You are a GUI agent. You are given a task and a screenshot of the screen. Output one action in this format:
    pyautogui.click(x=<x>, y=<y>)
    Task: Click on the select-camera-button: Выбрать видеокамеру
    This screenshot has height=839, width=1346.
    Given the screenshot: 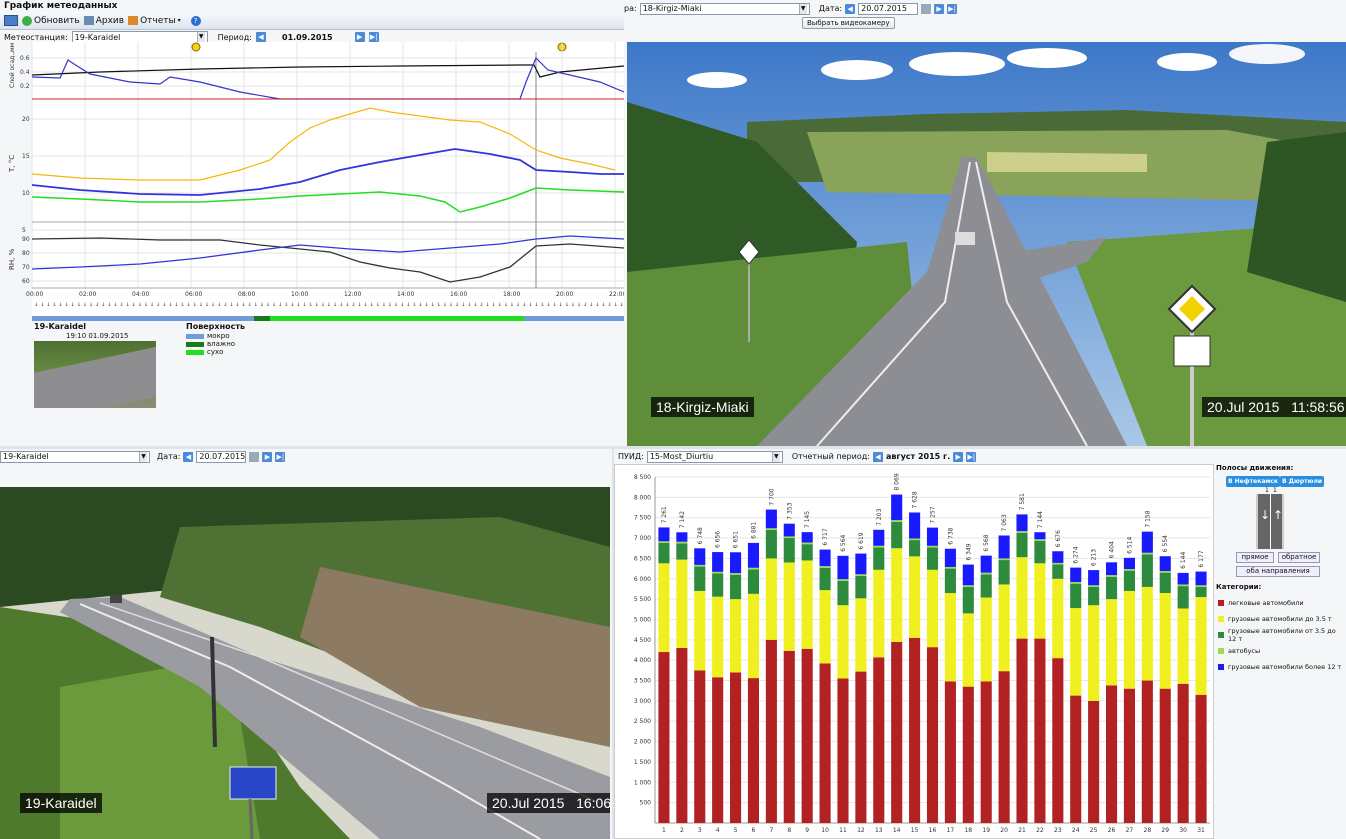 What is the action you would take?
    pyautogui.click(x=848, y=23)
    